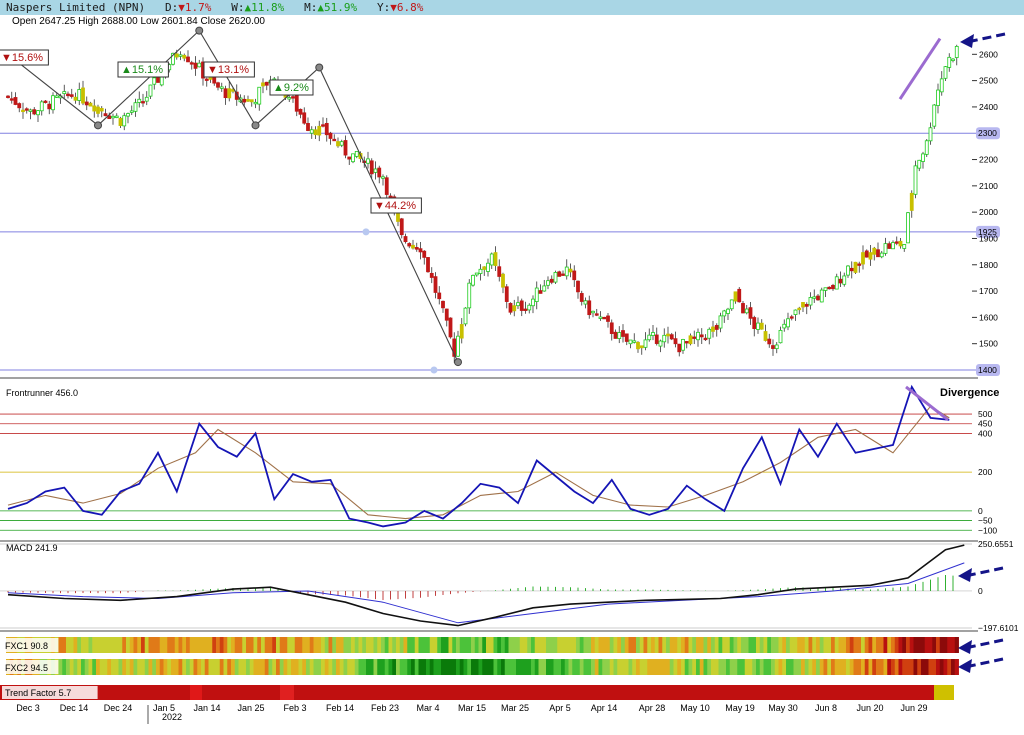  I want to click on macd-title: MACD 241.9, so click(32, 548).